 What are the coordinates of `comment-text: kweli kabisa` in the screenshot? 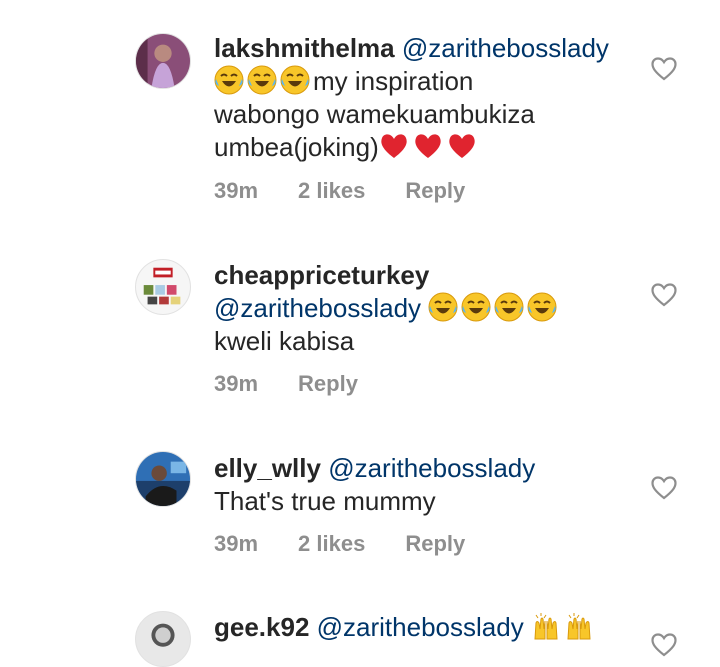 It's located at (284, 341).